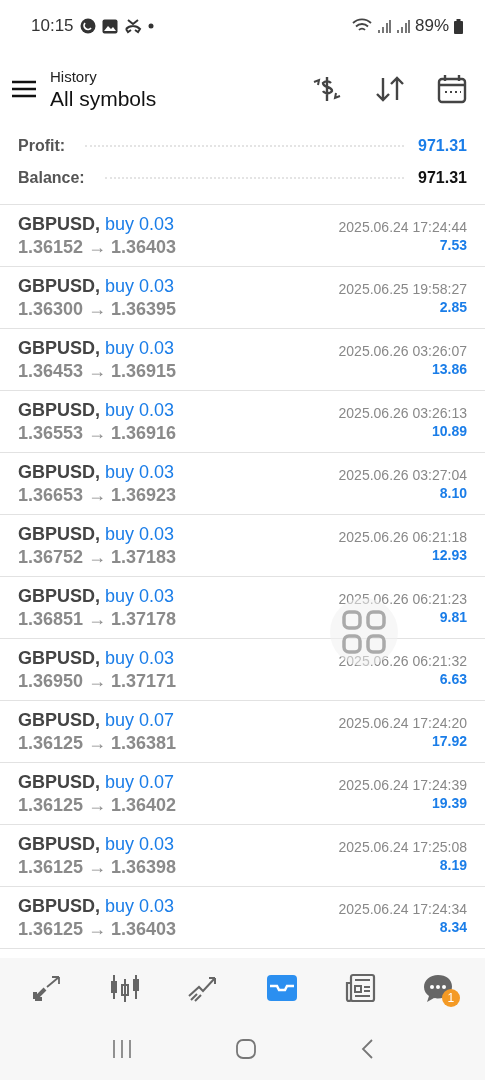 The width and height of the screenshot is (485, 1080). I want to click on deal-profit: 2.85, so click(453, 306).